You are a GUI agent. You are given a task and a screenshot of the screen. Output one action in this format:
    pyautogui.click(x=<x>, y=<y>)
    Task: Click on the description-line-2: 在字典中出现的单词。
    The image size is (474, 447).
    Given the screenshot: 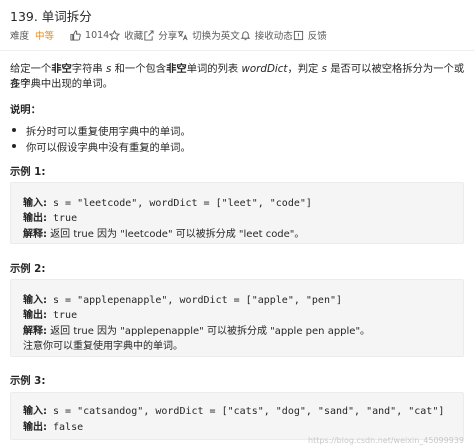 What is the action you would take?
    pyautogui.click(x=61, y=84)
    